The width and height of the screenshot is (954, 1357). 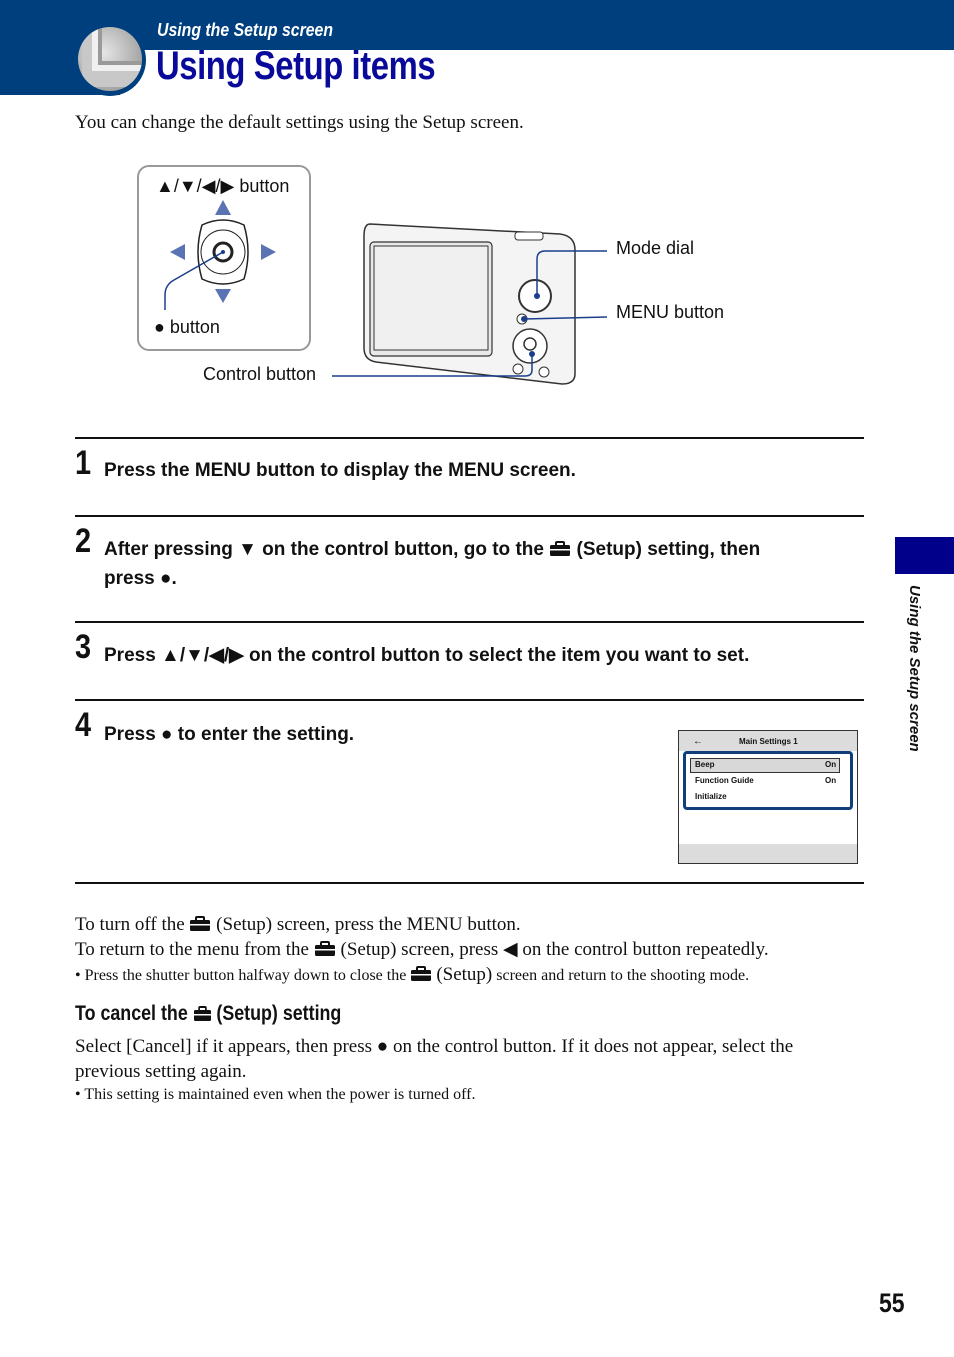 I want to click on turn-off-text-b: (Setup) screen, press the MENU button., so click(x=368, y=924).